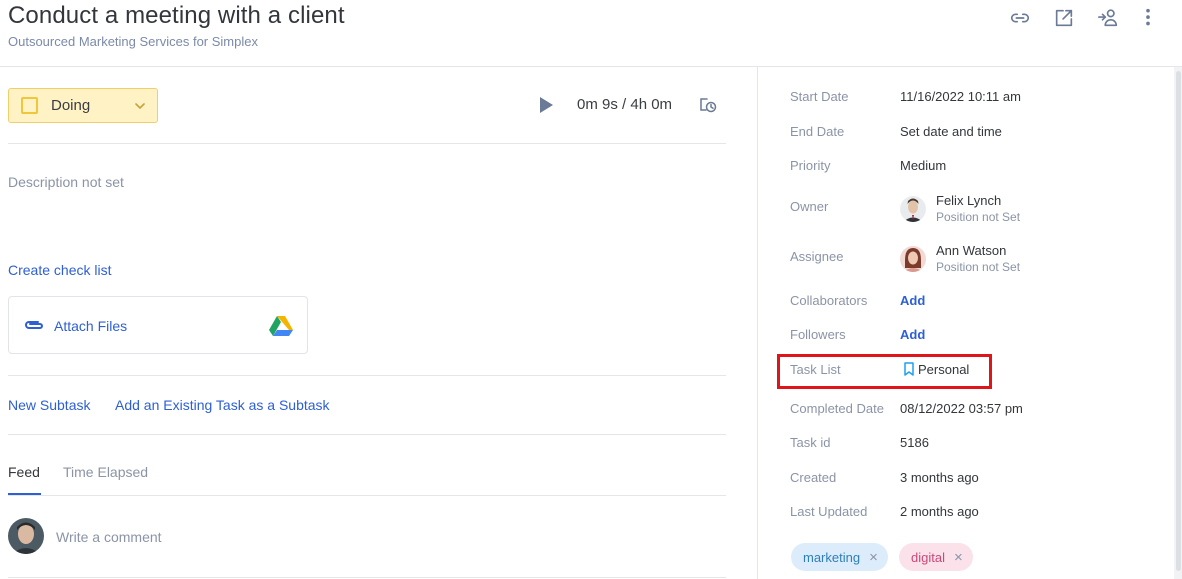 This screenshot has height=579, width=1182. Describe the element at coordinates (815, 369) in the screenshot. I see `task-list-label: Task List` at that location.